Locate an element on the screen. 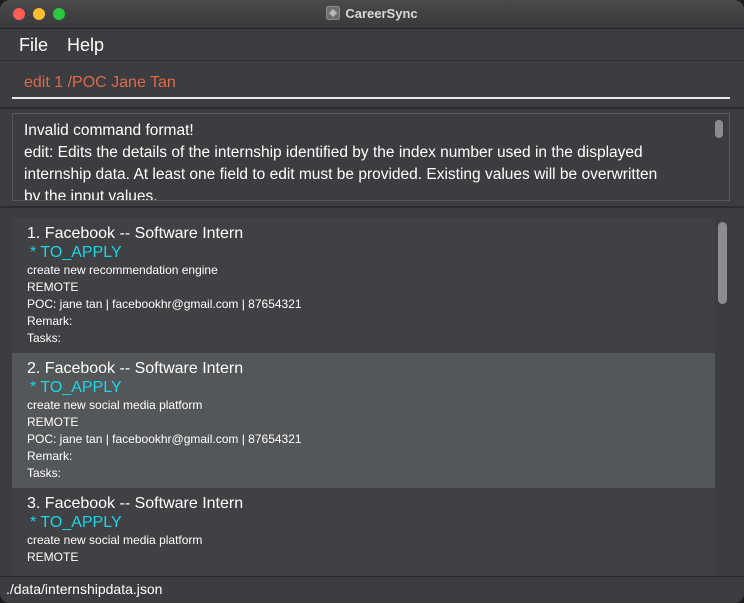 The width and height of the screenshot is (744, 603). title-bar: CareerSync is located at coordinates (372, 14).